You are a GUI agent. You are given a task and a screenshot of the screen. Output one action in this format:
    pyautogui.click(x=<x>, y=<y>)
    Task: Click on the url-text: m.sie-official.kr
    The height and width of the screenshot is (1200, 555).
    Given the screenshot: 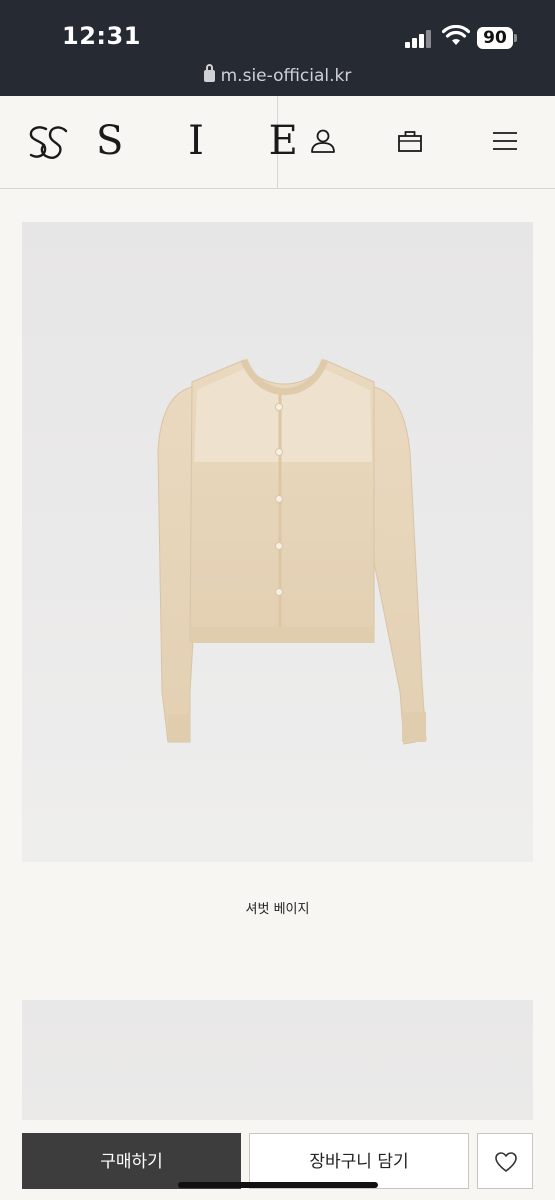 What is the action you would take?
    pyautogui.click(x=286, y=76)
    